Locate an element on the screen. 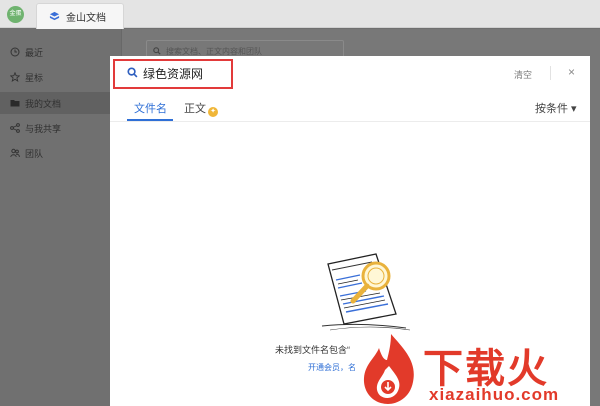 The height and width of the screenshot is (406, 600). sidebar-item-label: 团队 is located at coordinates (34, 153).